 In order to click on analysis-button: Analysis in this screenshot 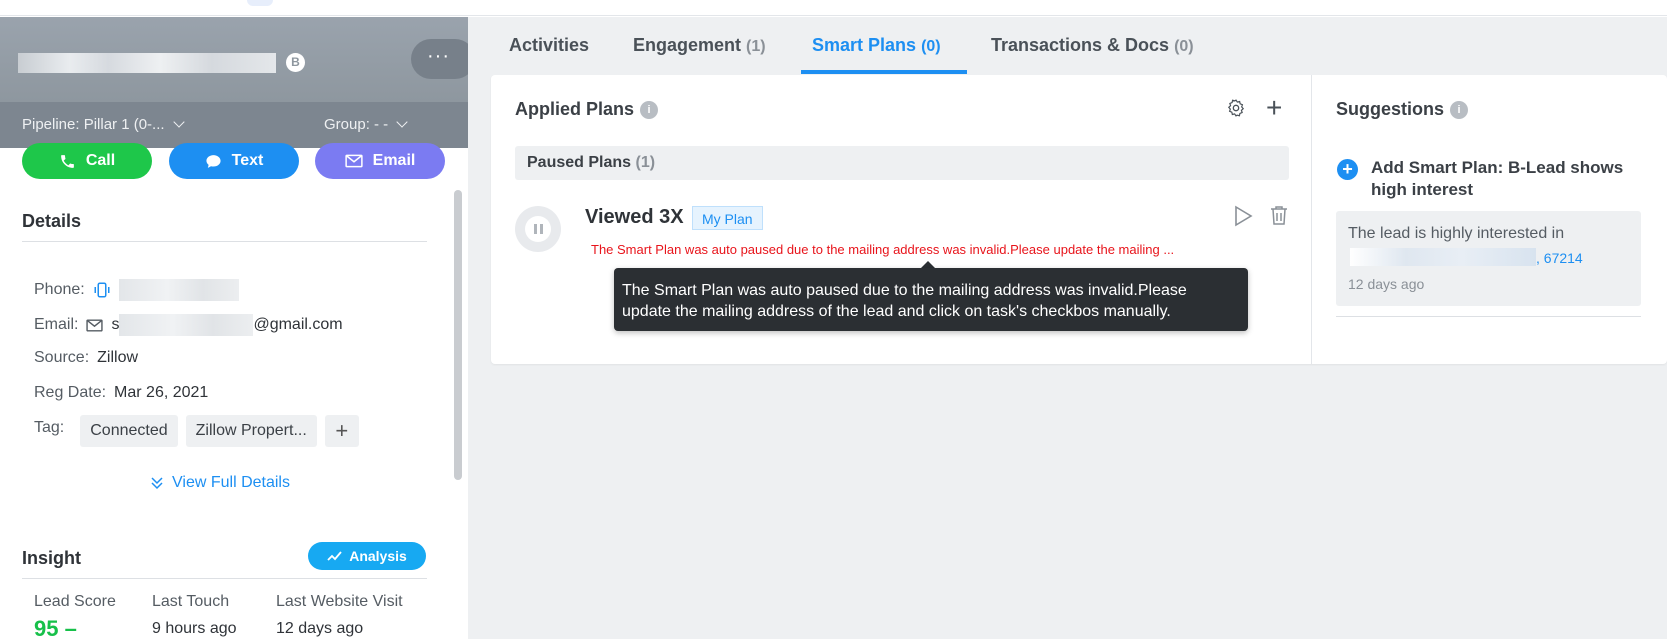, I will do `click(367, 556)`.